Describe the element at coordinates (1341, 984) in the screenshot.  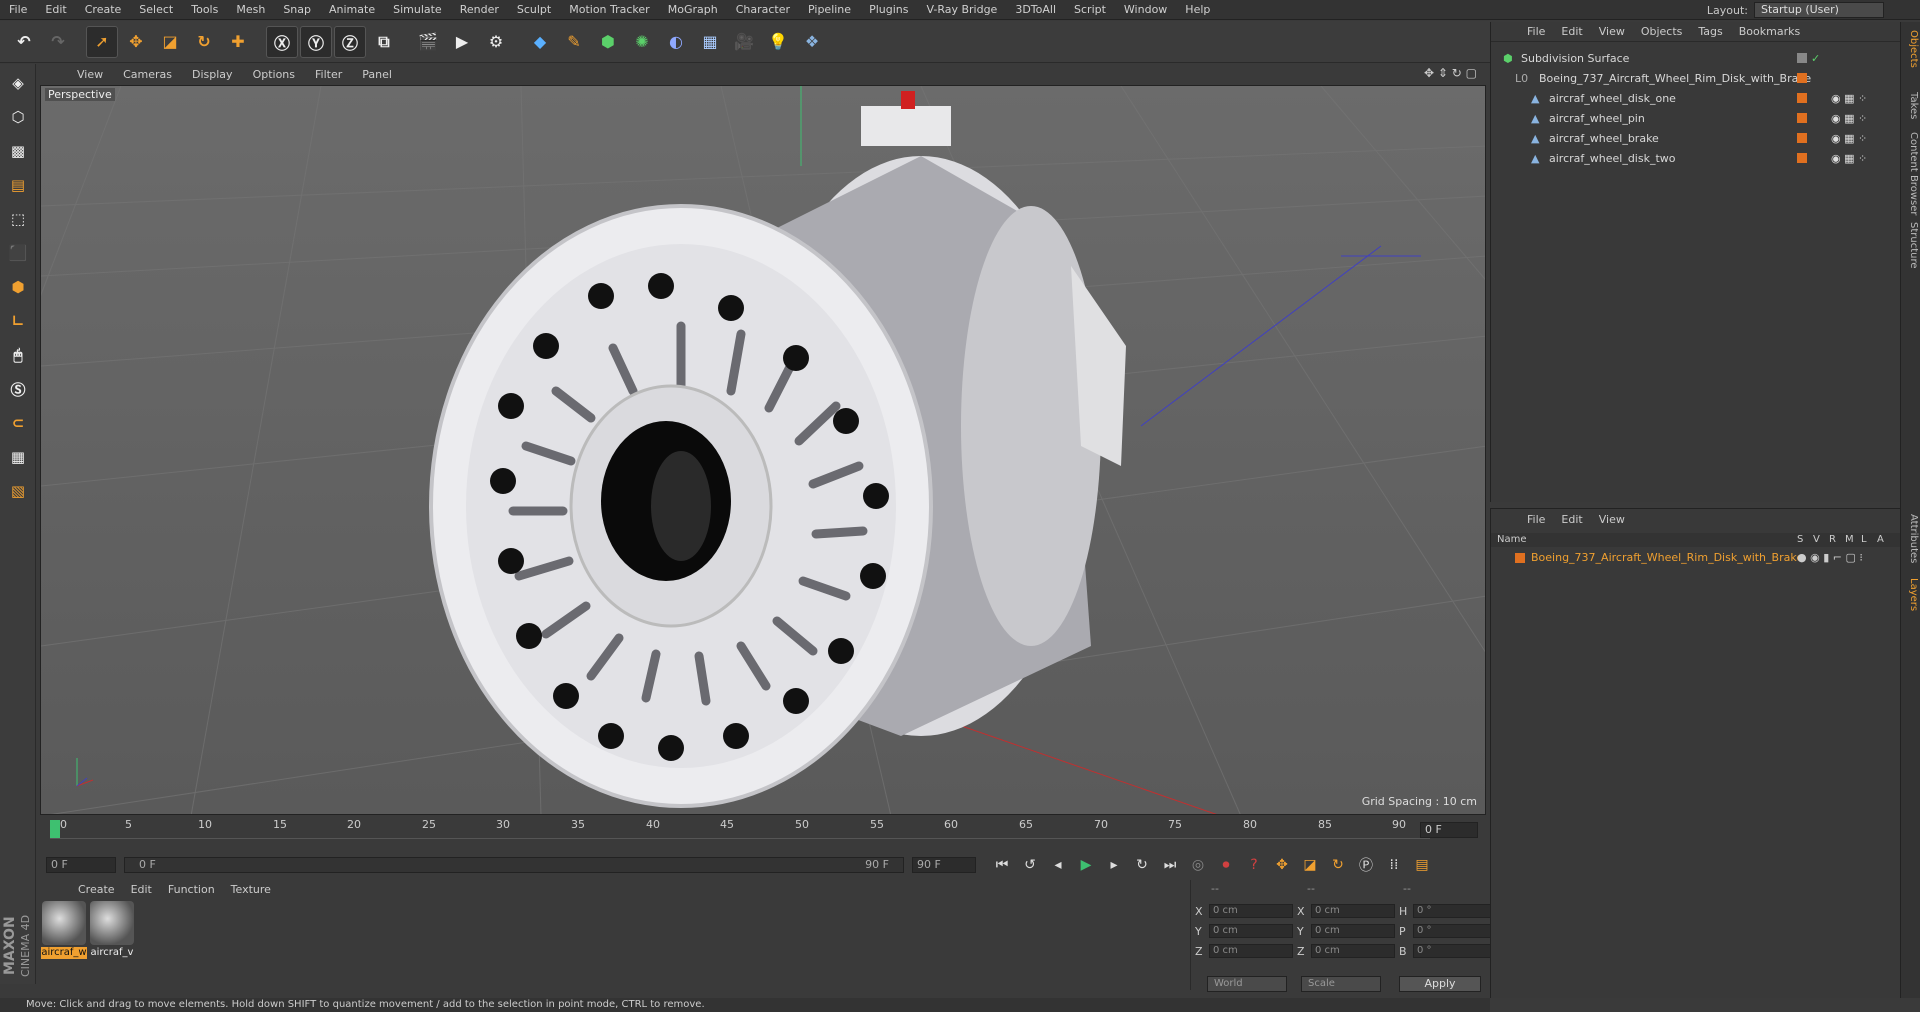
I see `coord-mode-scale-dropdown: Scale` at that location.